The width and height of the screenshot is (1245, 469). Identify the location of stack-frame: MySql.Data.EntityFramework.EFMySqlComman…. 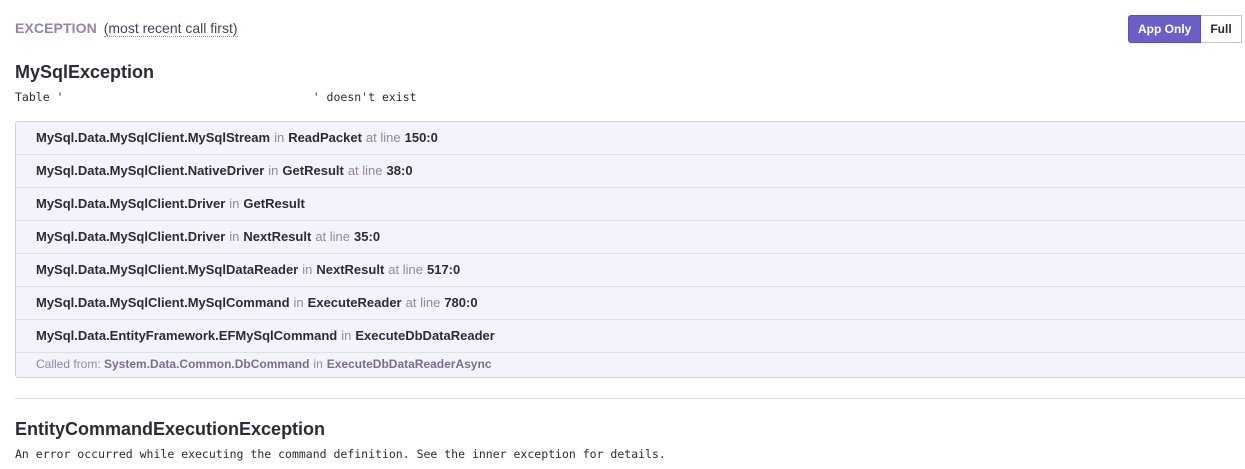
(630, 336).